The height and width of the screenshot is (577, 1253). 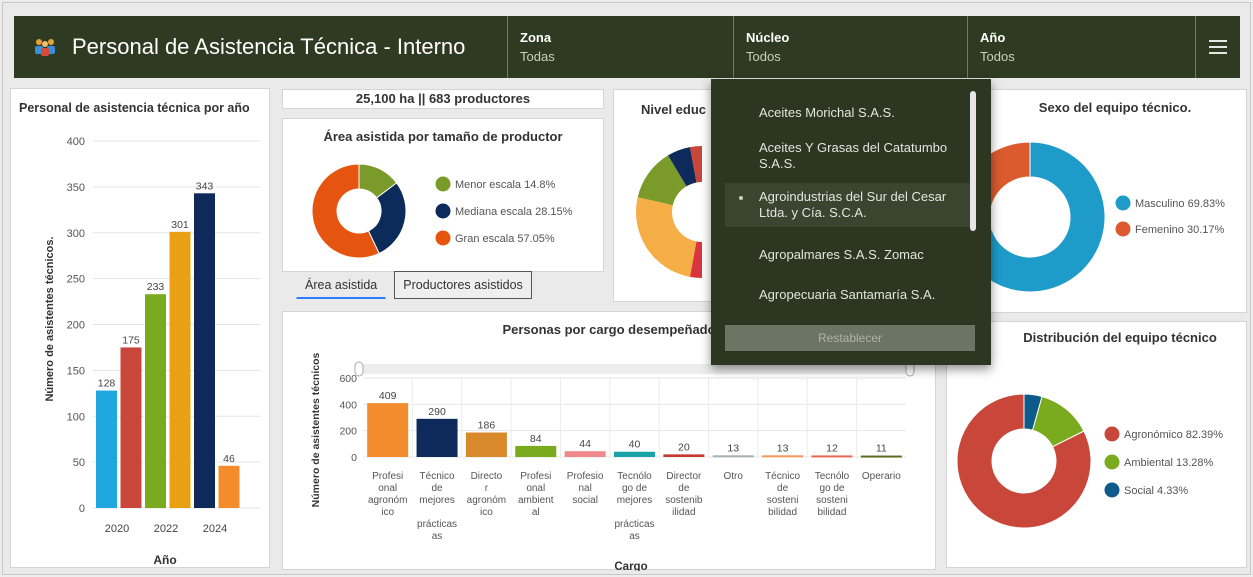 I want to click on filter-nucleo: Núcleo Todos, so click(x=851, y=47).